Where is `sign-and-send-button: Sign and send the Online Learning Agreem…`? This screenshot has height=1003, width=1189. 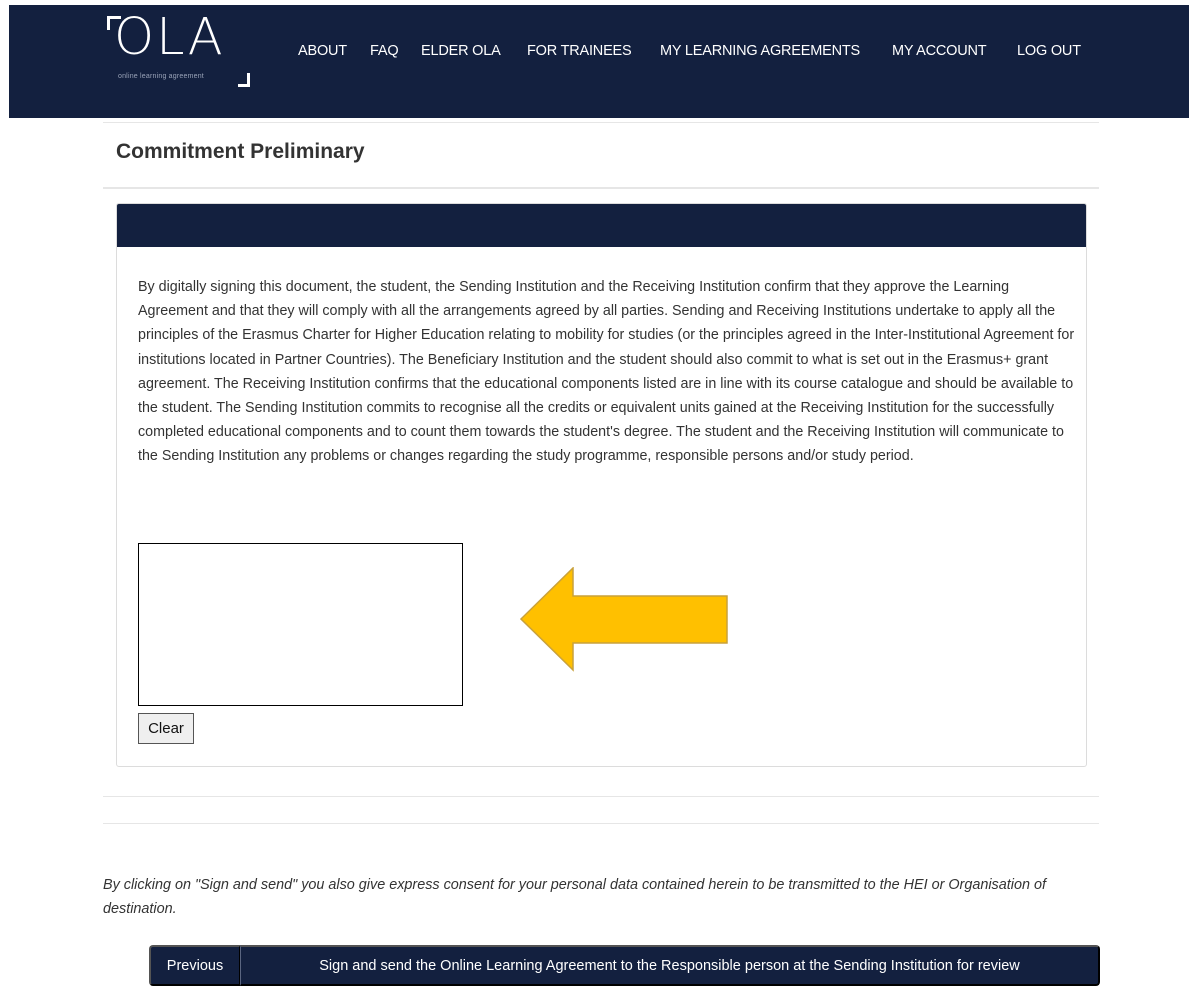
sign-and-send-button: Sign and send the Online Learning Agreem… is located at coordinates (670, 965).